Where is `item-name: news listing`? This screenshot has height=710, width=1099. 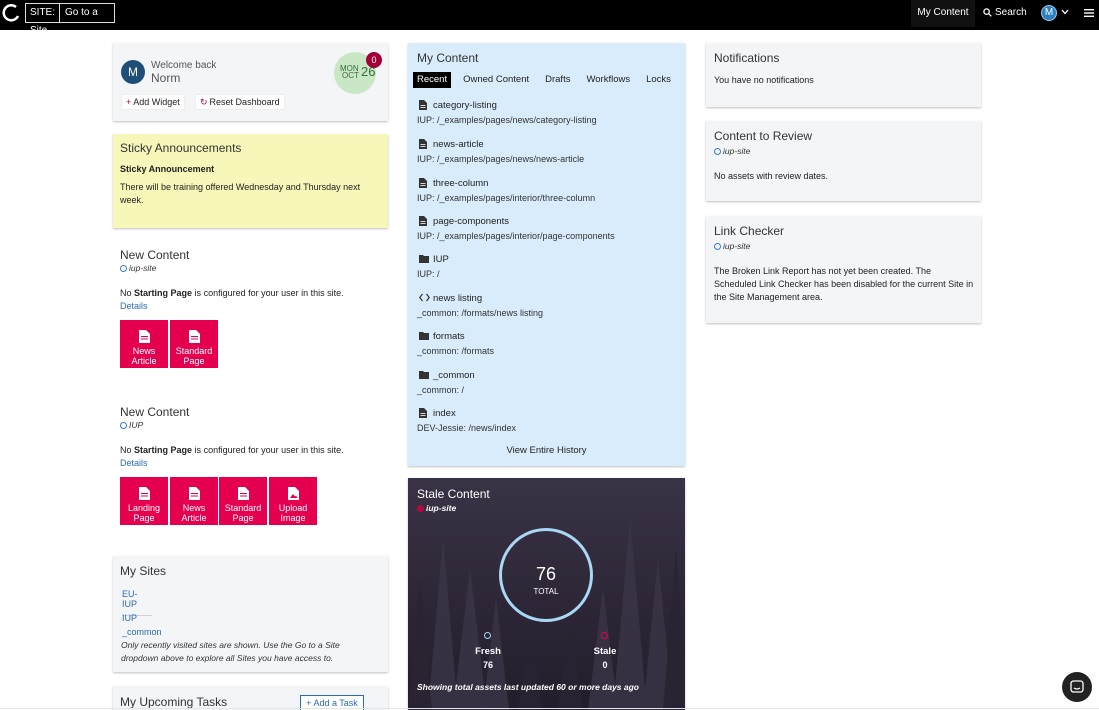 item-name: news listing is located at coordinates (458, 298).